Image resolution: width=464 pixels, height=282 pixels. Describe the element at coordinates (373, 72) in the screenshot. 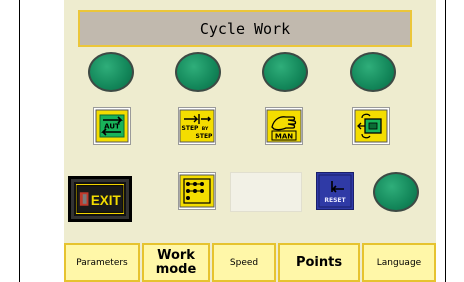

I see `indicator-lamp-machine` at that location.